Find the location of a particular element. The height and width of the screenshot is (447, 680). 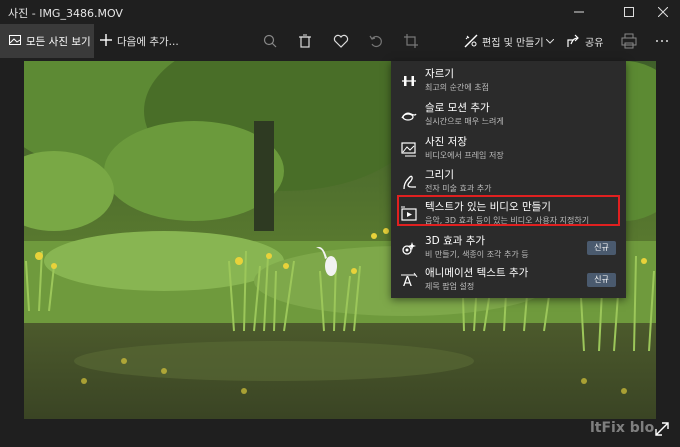

share-icon is located at coordinates (573, 40).